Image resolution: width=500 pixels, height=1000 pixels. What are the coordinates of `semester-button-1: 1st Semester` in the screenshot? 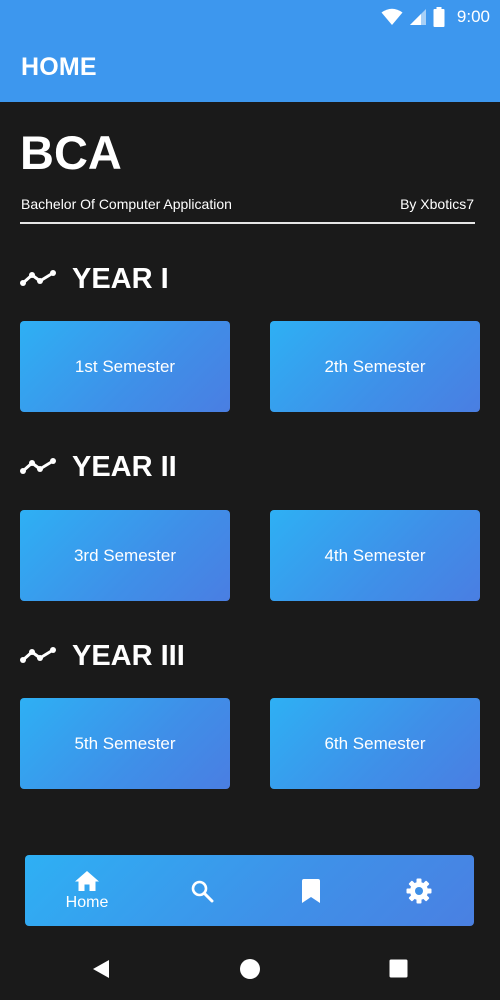 It's located at (125, 366).